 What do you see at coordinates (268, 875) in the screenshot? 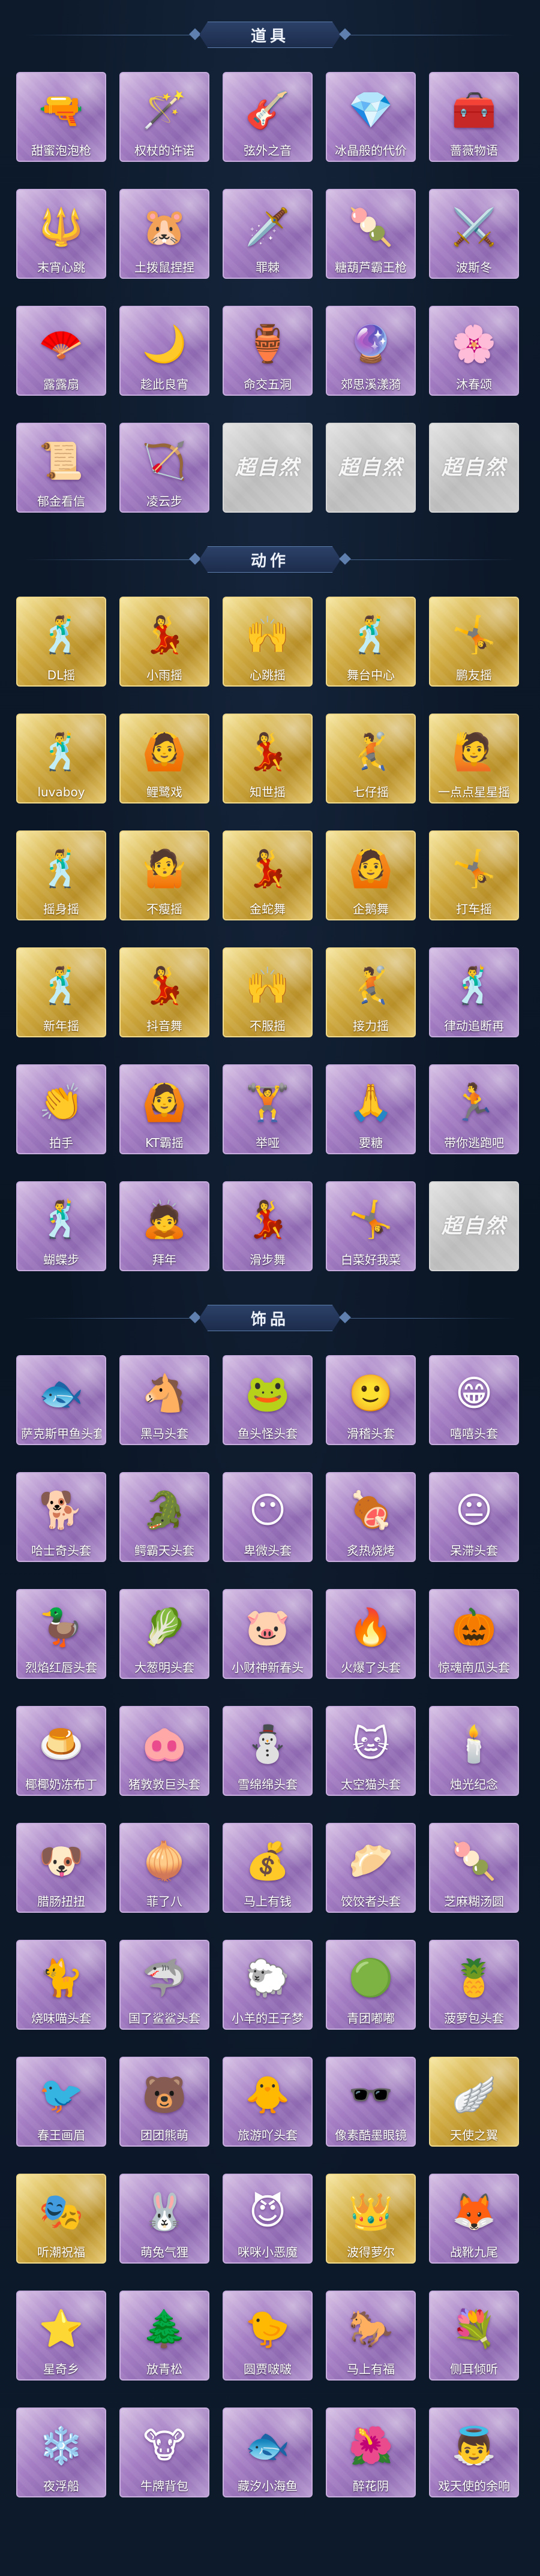
I see `actions-item-tile: 💃 金蛇舞` at bounding box center [268, 875].